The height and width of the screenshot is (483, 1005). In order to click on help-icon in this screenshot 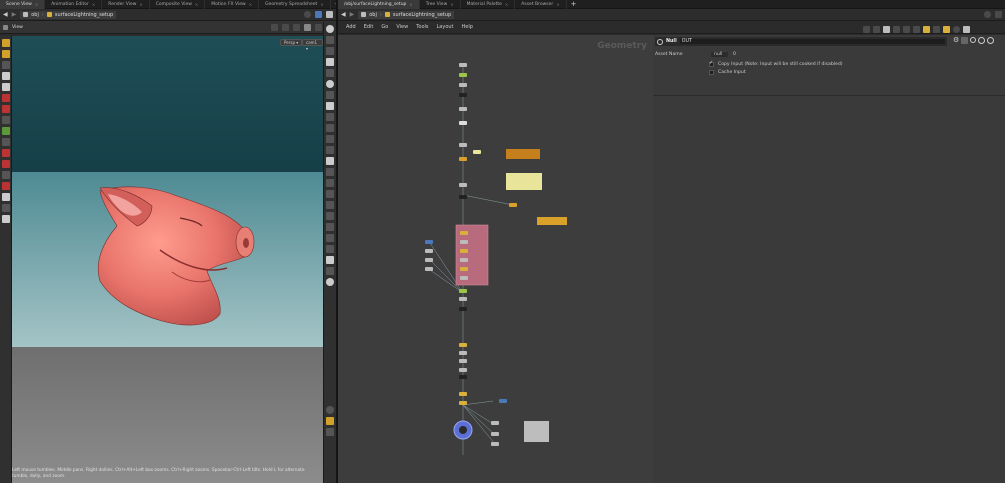, I will do `click(330, 29)`.